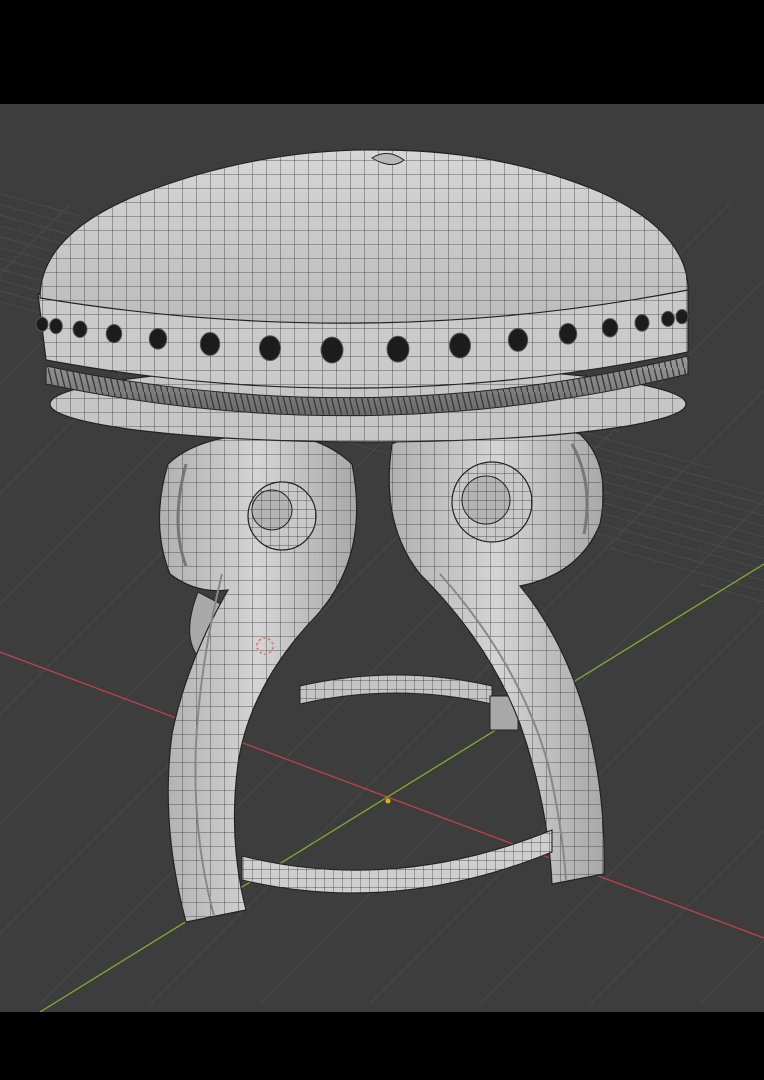 Image resolution: width=764 pixels, height=1080 pixels. What do you see at coordinates (382, 52) in the screenshot?
I see `letterbox-top` at bounding box center [382, 52].